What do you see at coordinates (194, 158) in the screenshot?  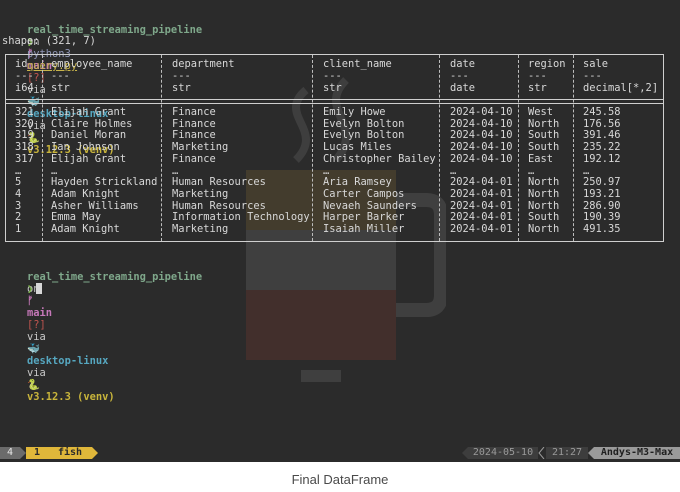 I see `table-cell-department: Finance` at bounding box center [194, 158].